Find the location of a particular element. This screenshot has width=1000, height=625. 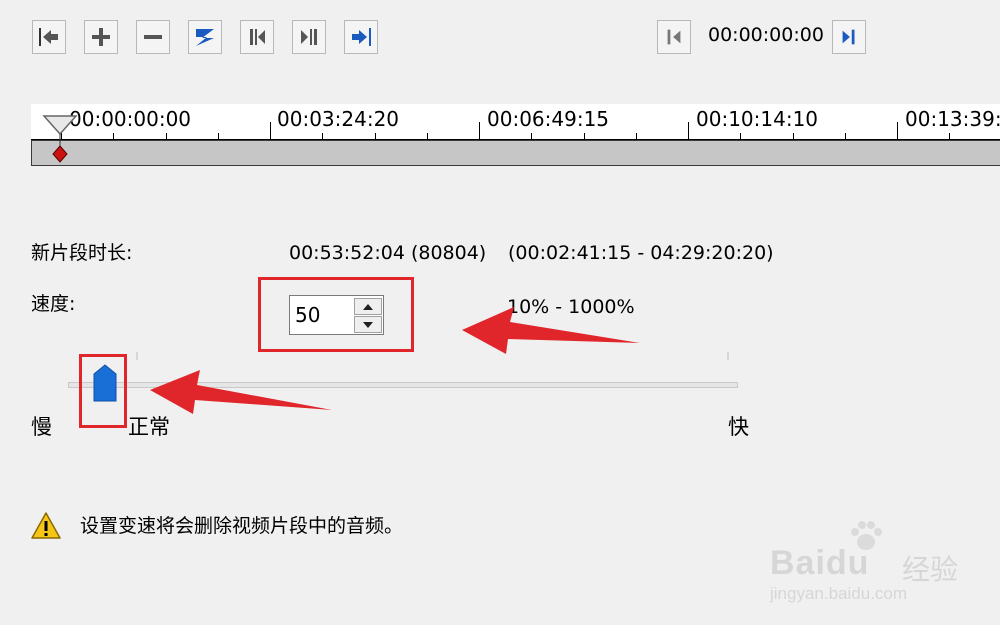

watermark: Baidu 经验 jingyan.baidu.com is located at coordinates (882, 562).